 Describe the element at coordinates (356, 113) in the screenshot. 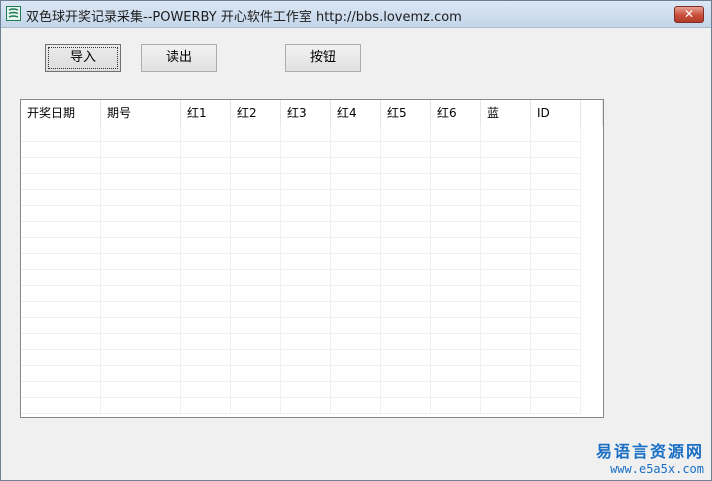

I see `column-header: 红4` at that location.